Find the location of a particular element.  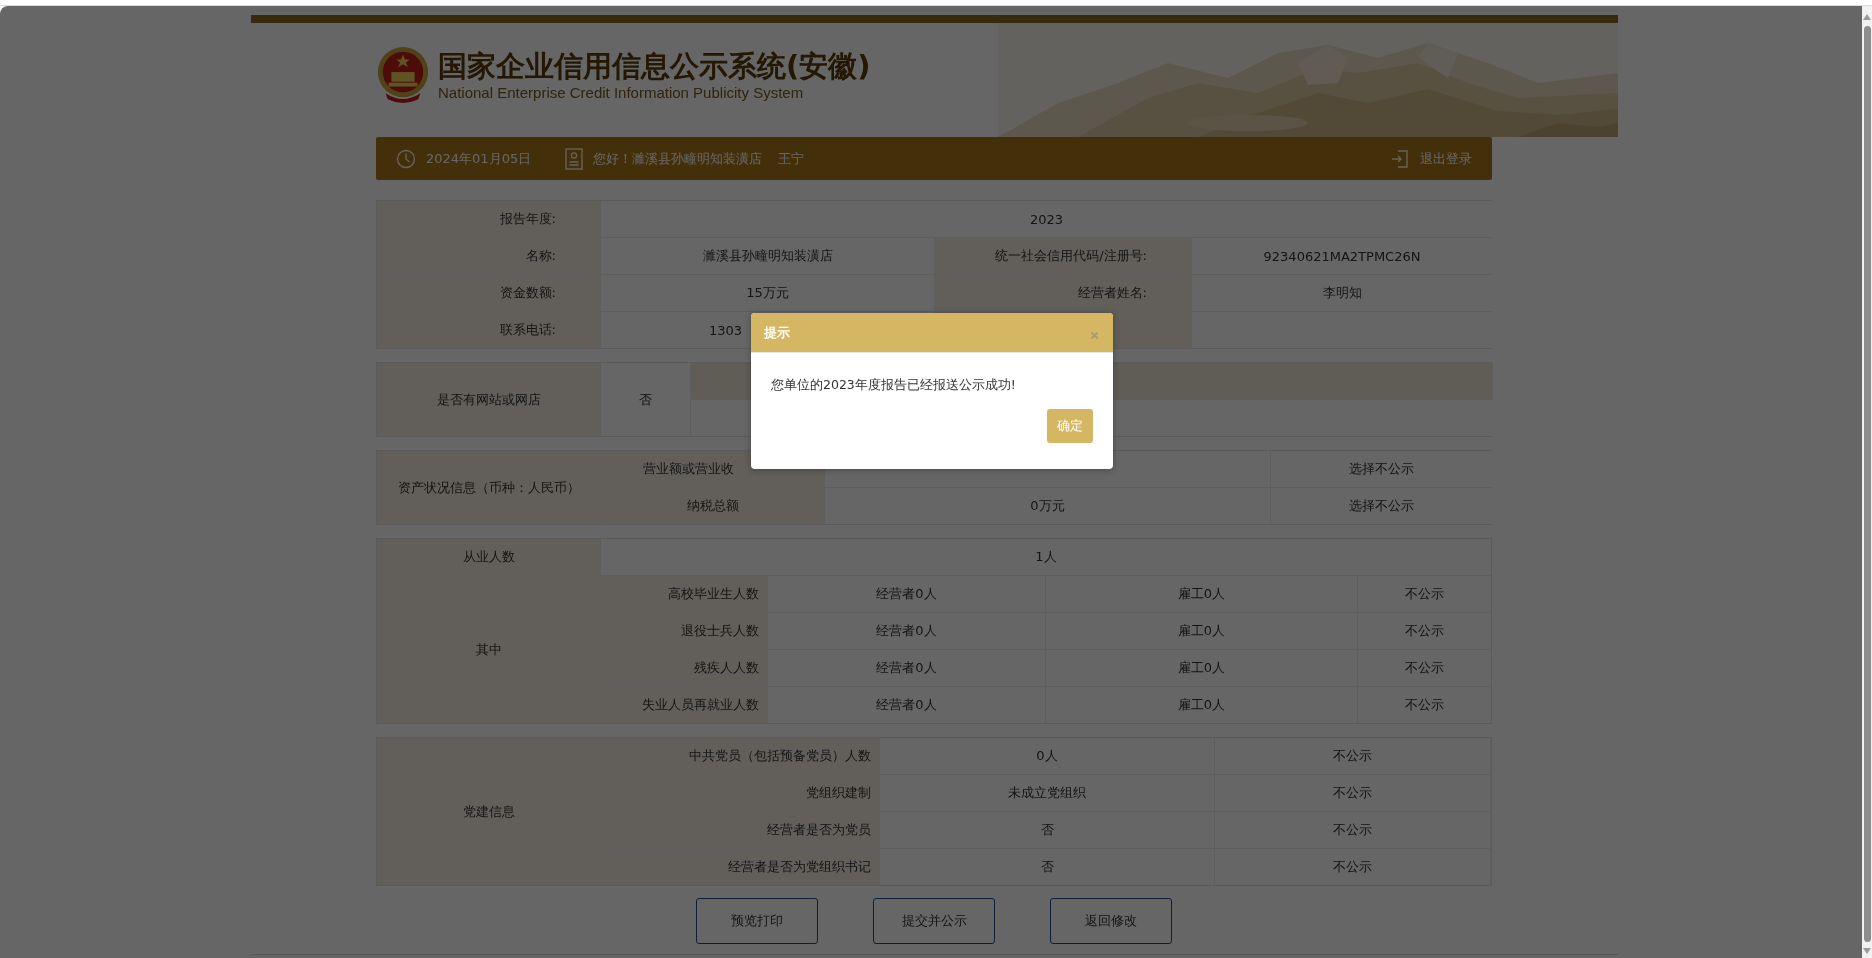

date-text: 2024年01月05日 is located at coordinates (479, 158).